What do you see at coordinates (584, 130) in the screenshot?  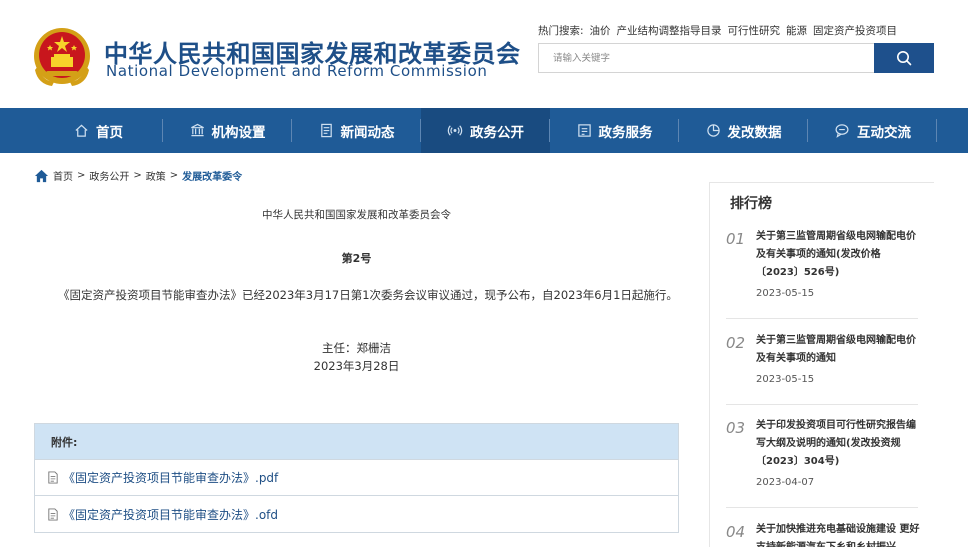 I see `service-icon` at bounding box center [584, 130].